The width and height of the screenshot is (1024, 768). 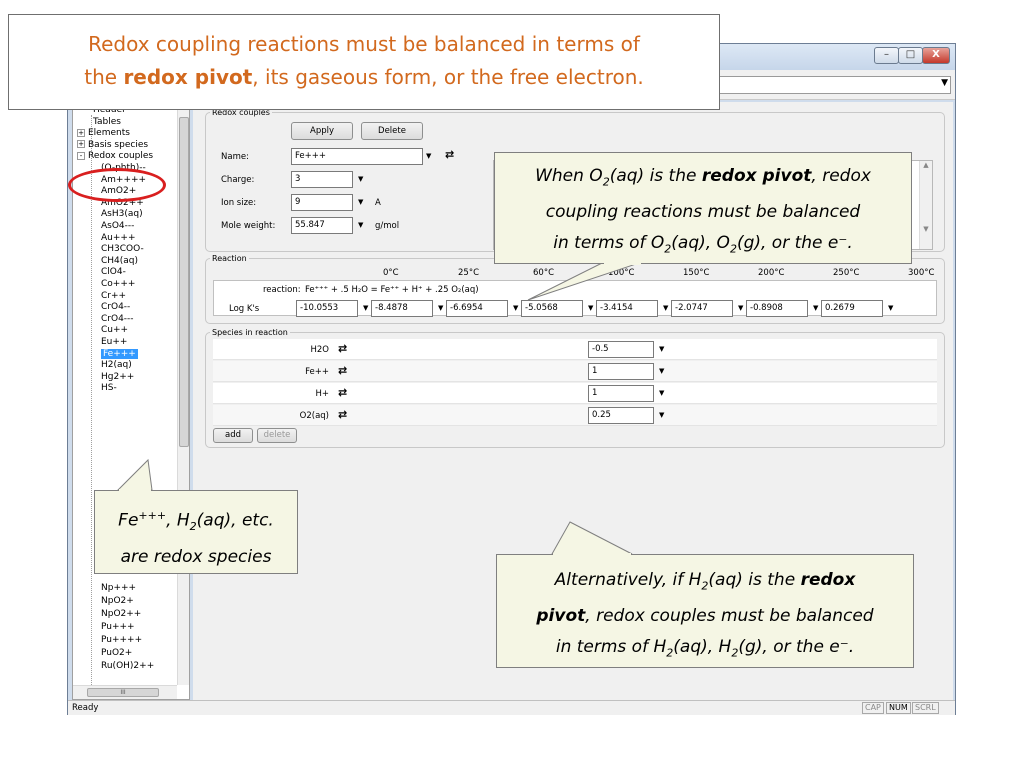 I want to click on tree-item: Pu++++, so click(x=121, y=640).